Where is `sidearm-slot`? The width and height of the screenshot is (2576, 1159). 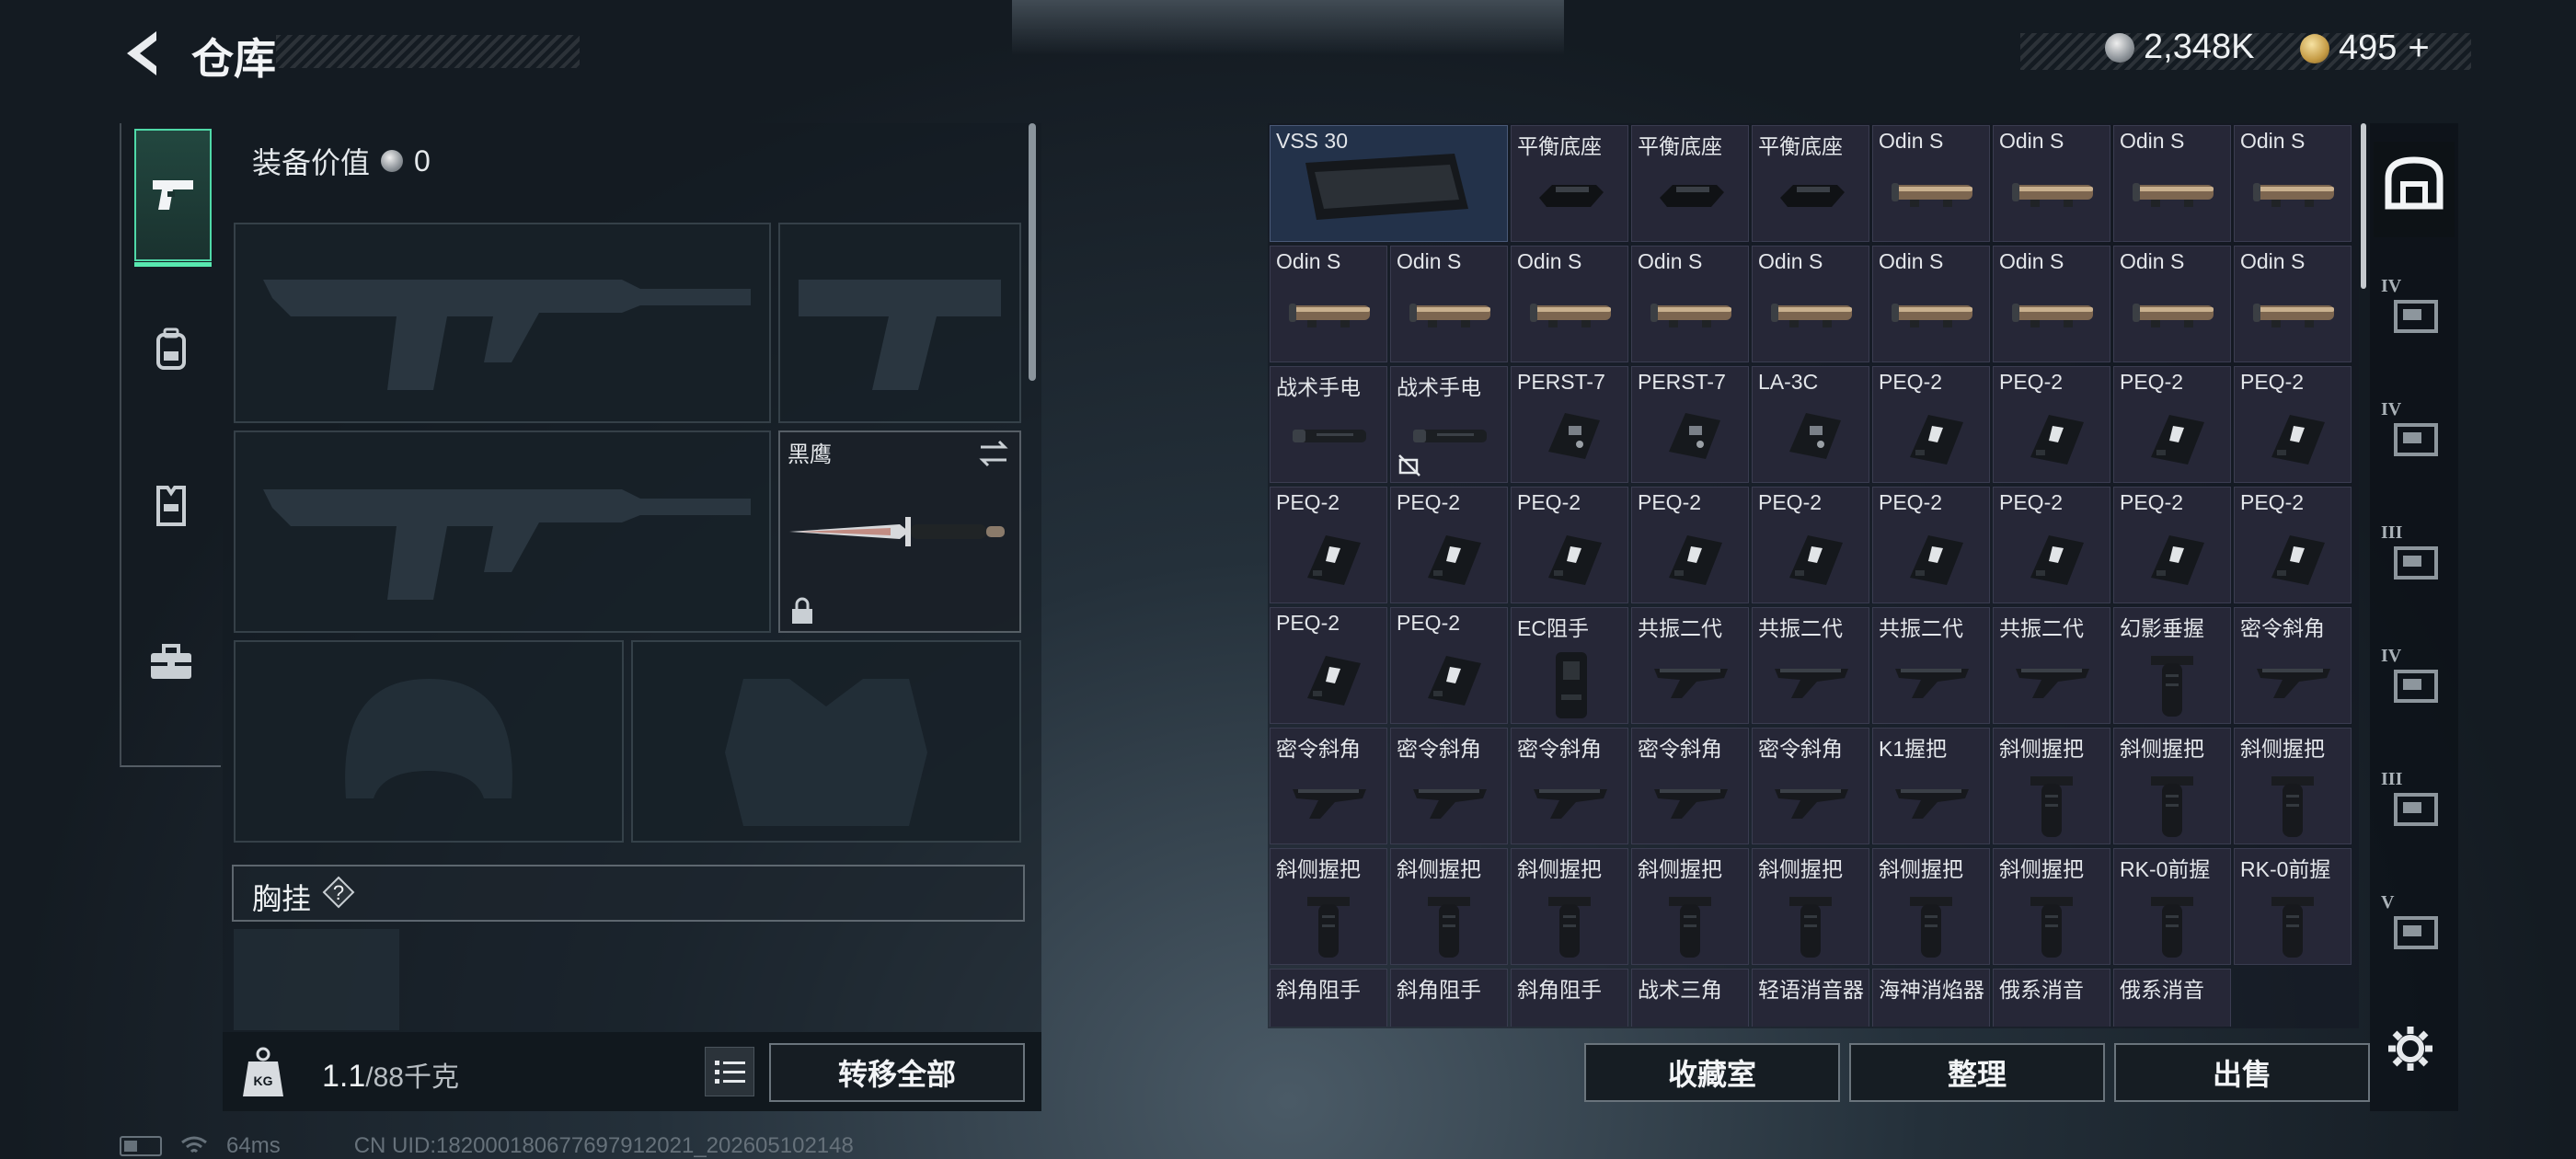 sidearm-slot is located at coordinates (899, 323).